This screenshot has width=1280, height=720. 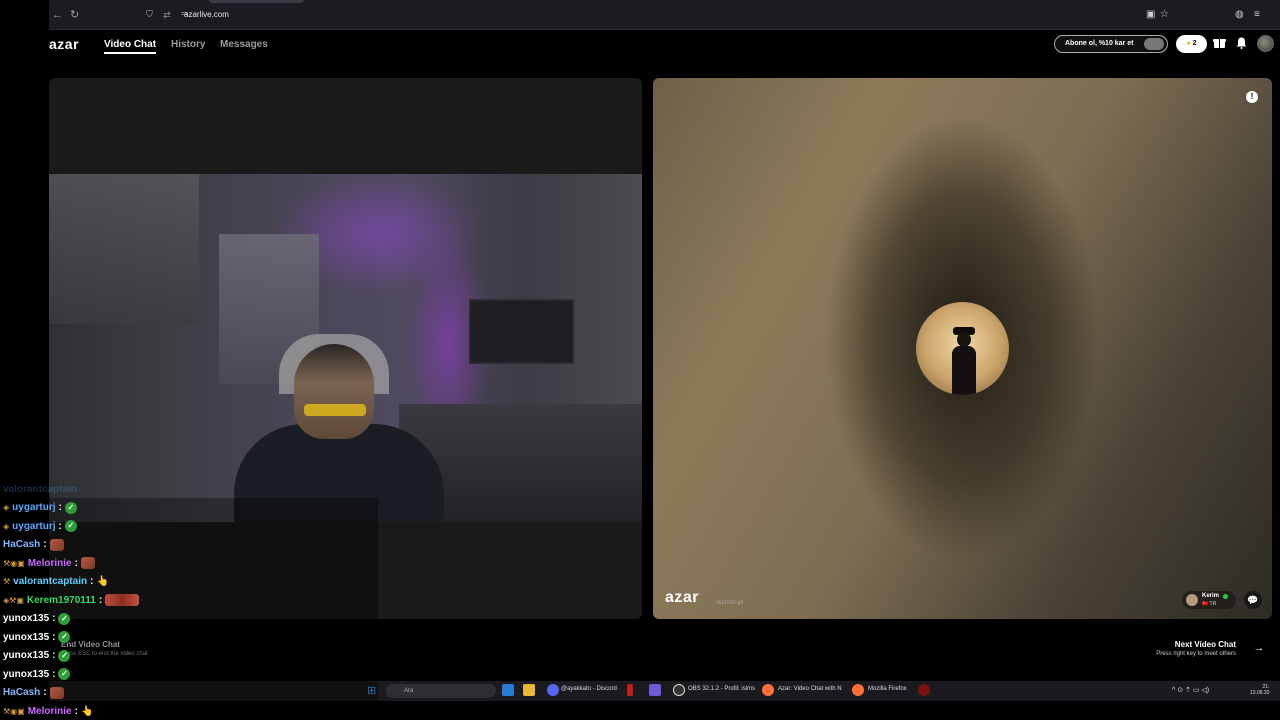 I want to click on person-head, so click(x=334, y=391).